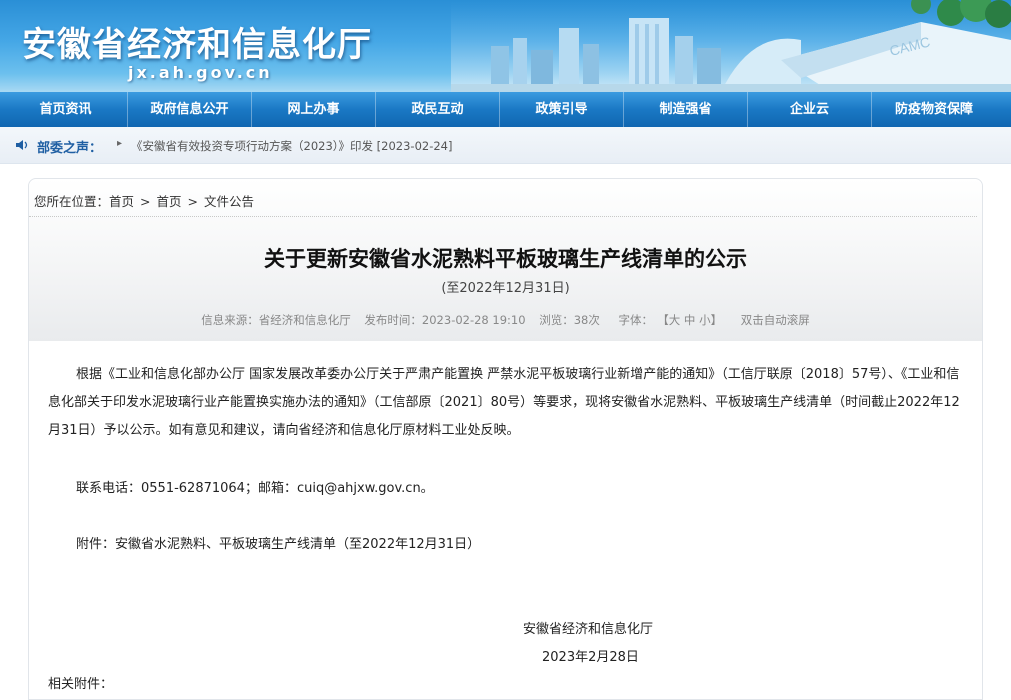 The width and height of the screenshot is (1011, 700). I want to click on nav-item-home: 首页资讯, so click(66, 109).